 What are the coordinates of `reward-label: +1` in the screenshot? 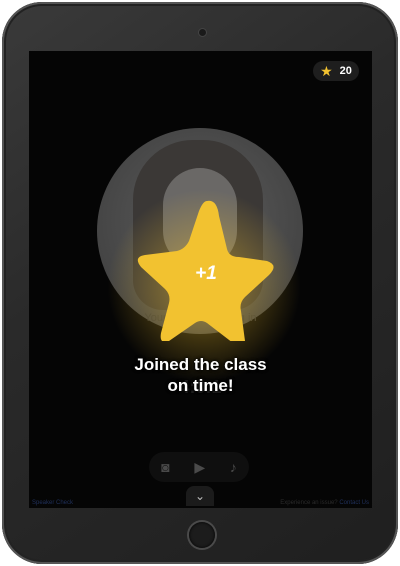 It's located at (206, 273).